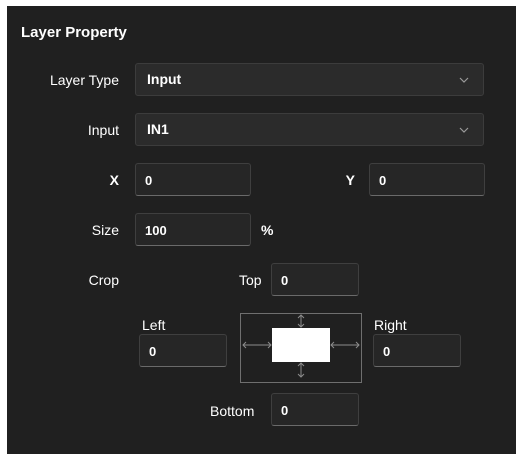  Describe the element at coordinates (149, 180) in the screenshot. I see `x-value: 0` at that location.